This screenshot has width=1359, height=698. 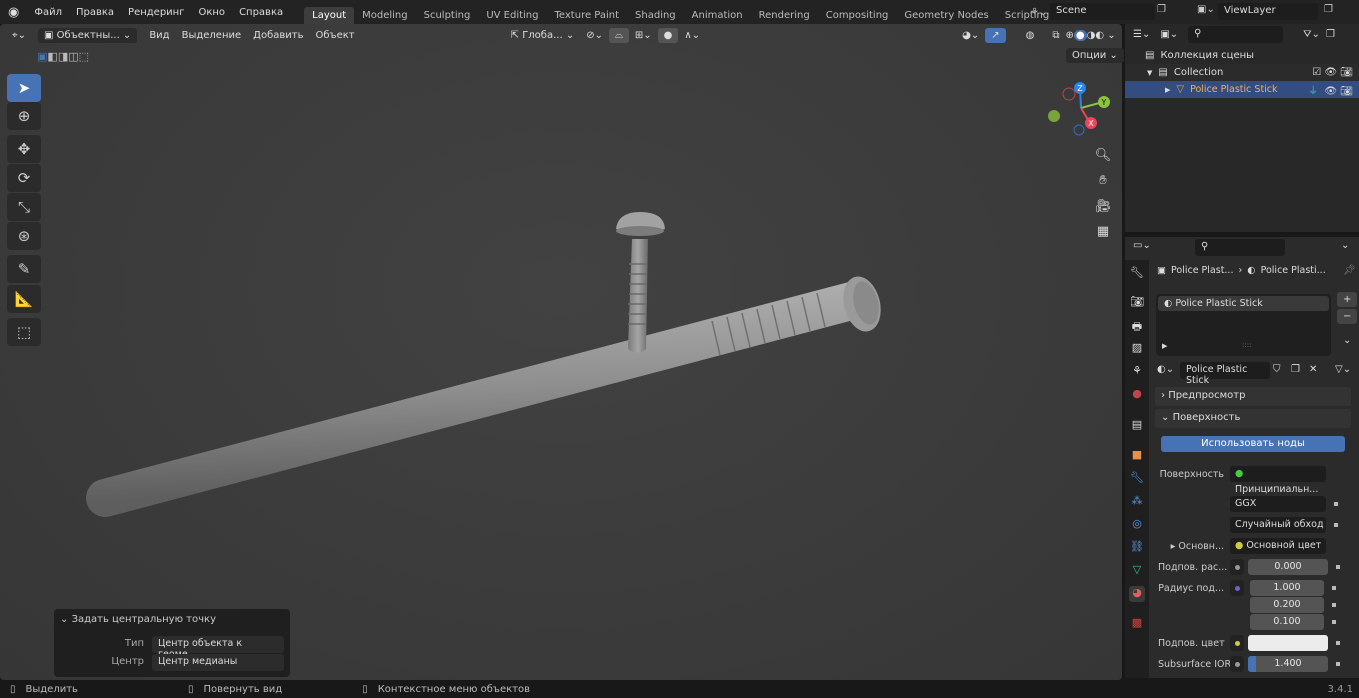 I want to click on subsurface-ior-field: 1.400, so click(x=1288, y=664).